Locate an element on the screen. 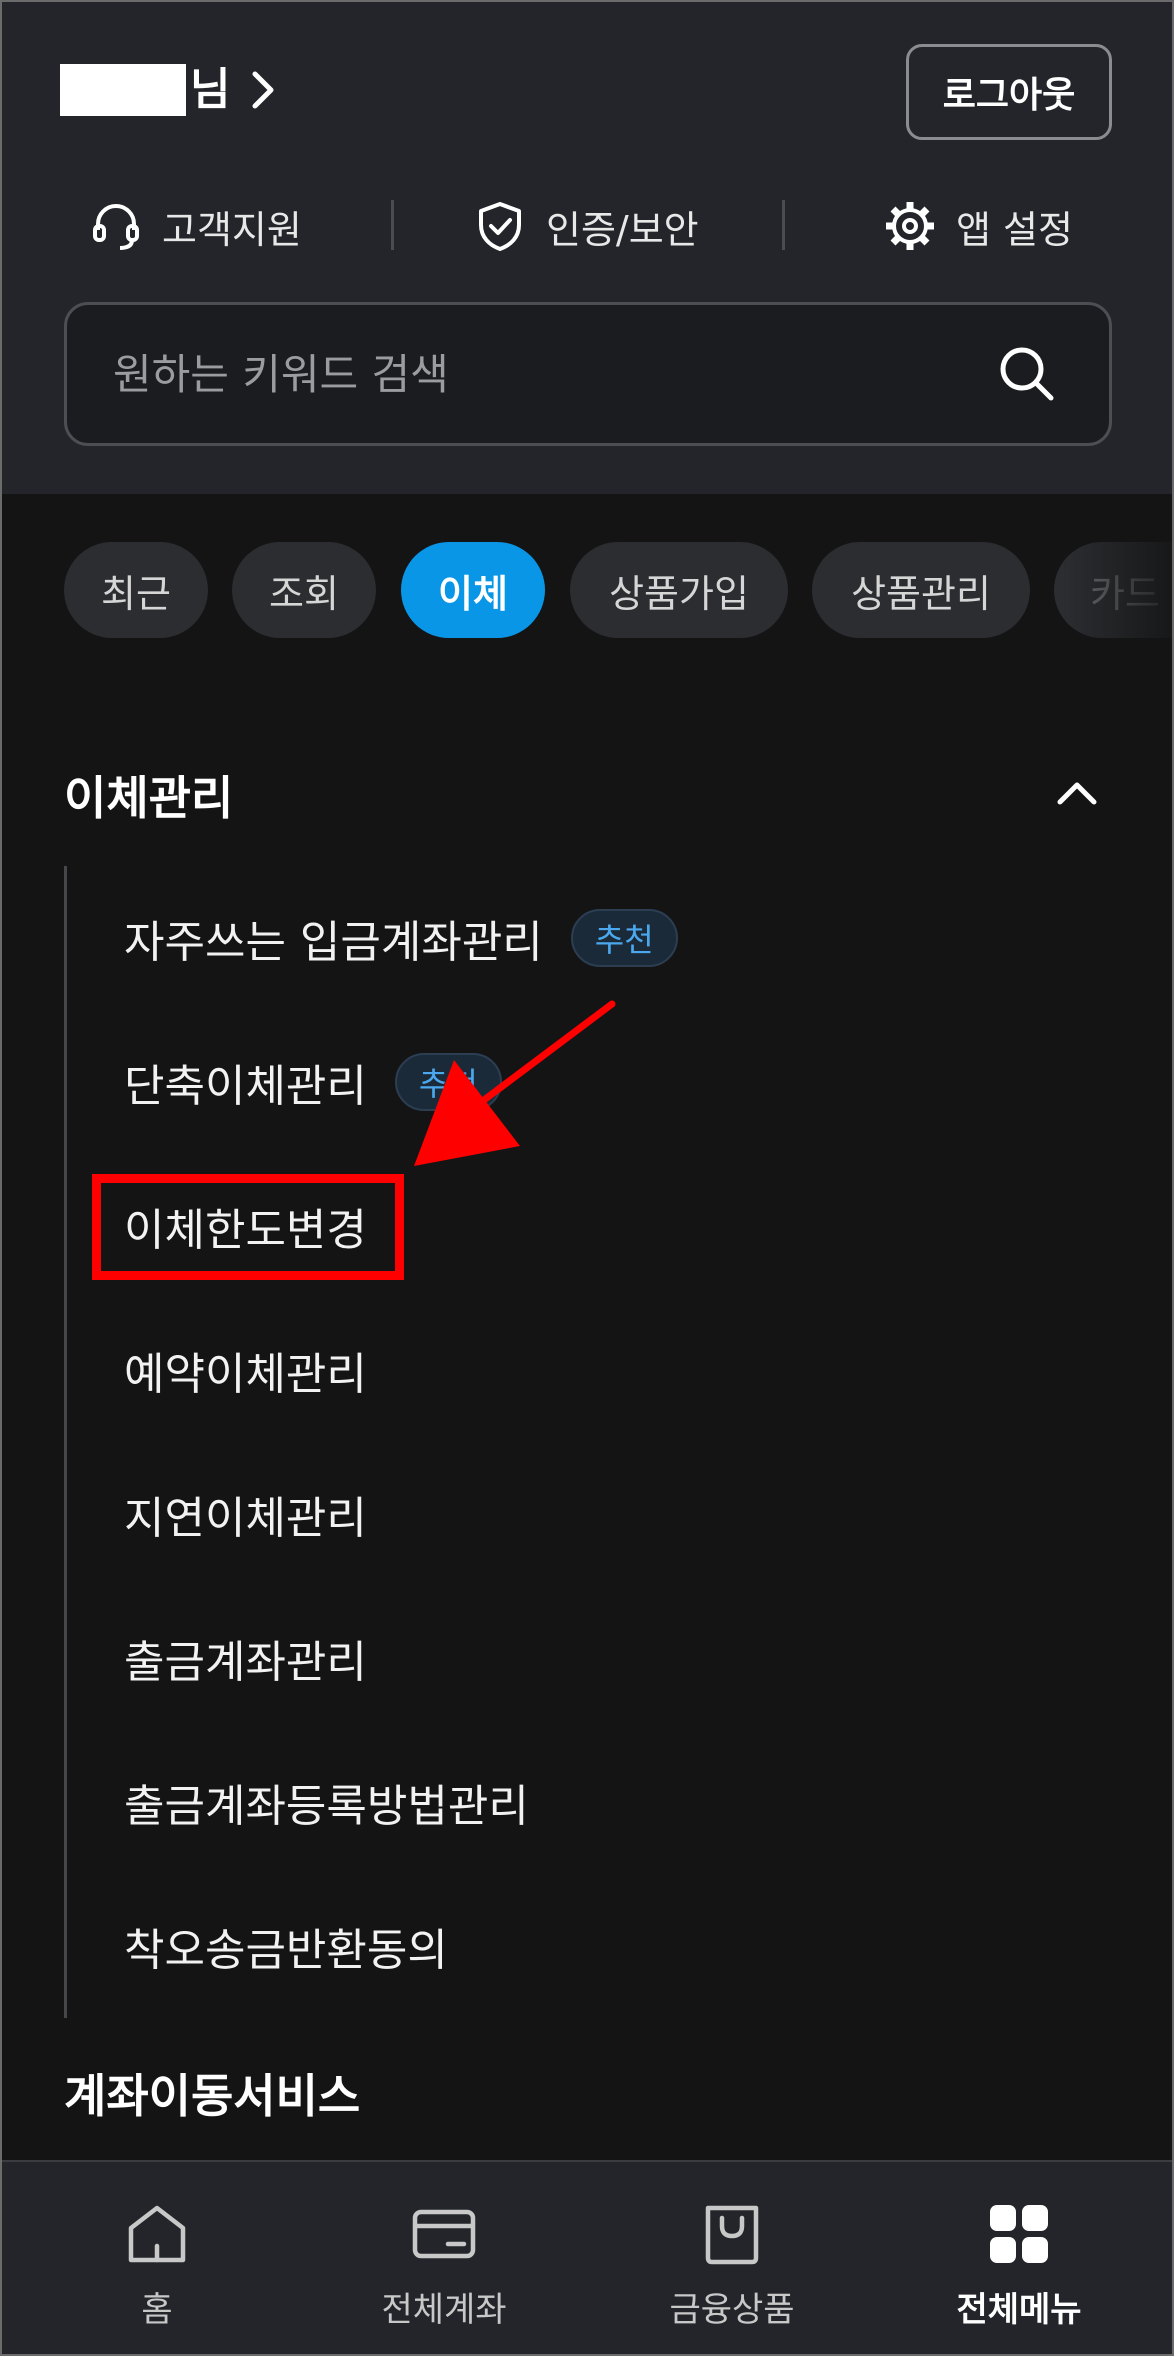 This screenshot has height=2356, width=1174. keyword-search-box is located at coordinates (588, 374).